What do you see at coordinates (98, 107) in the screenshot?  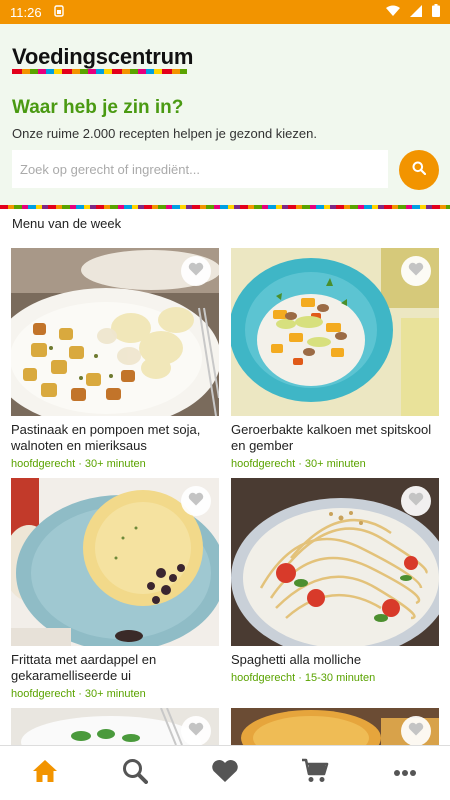 I see `greeting-heading: Waar heb je zin in?` at bounding box center [98, 107].